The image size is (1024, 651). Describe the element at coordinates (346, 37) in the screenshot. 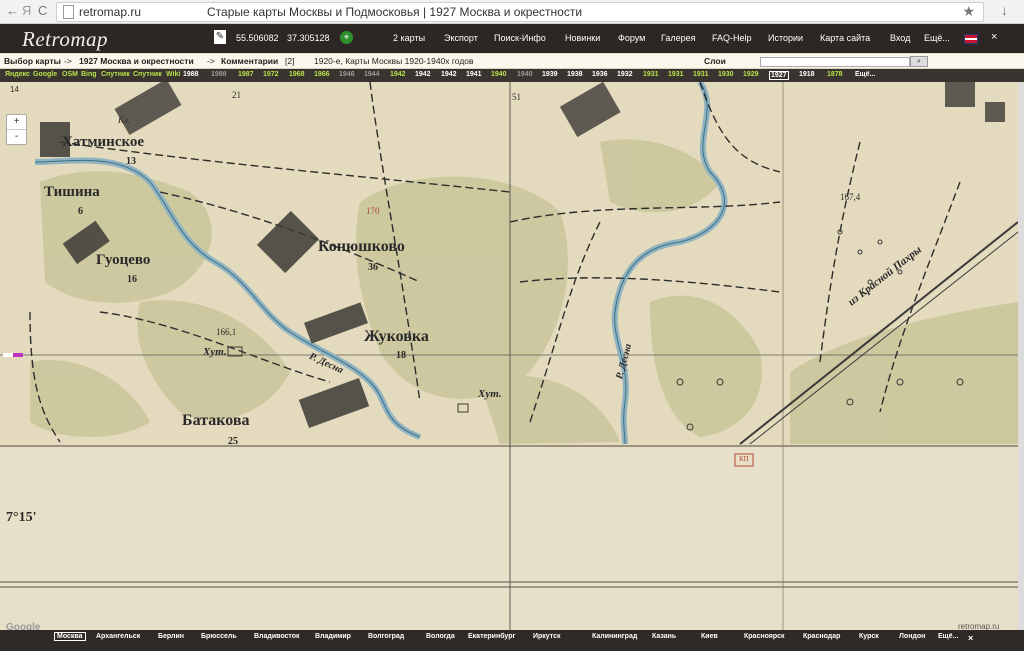

I see `gps-icon: ⌖` at that location.